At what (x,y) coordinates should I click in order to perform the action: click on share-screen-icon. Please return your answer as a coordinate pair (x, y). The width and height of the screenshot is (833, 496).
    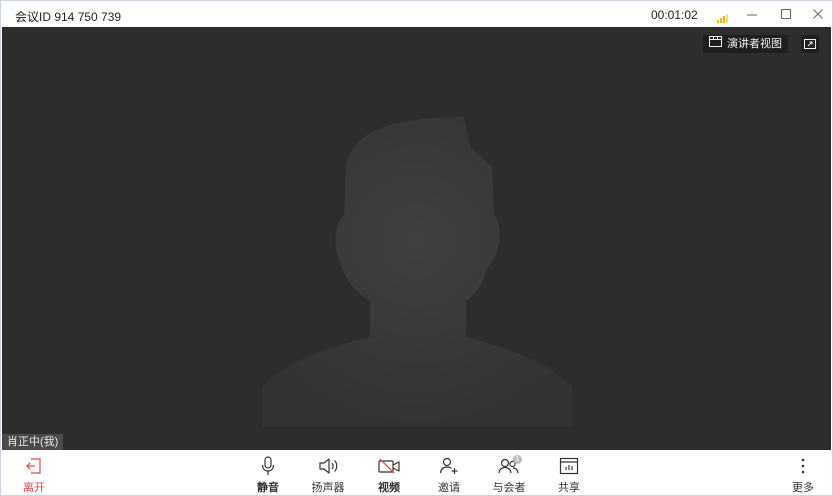
    Looking at the image, I should click on (569, 466).